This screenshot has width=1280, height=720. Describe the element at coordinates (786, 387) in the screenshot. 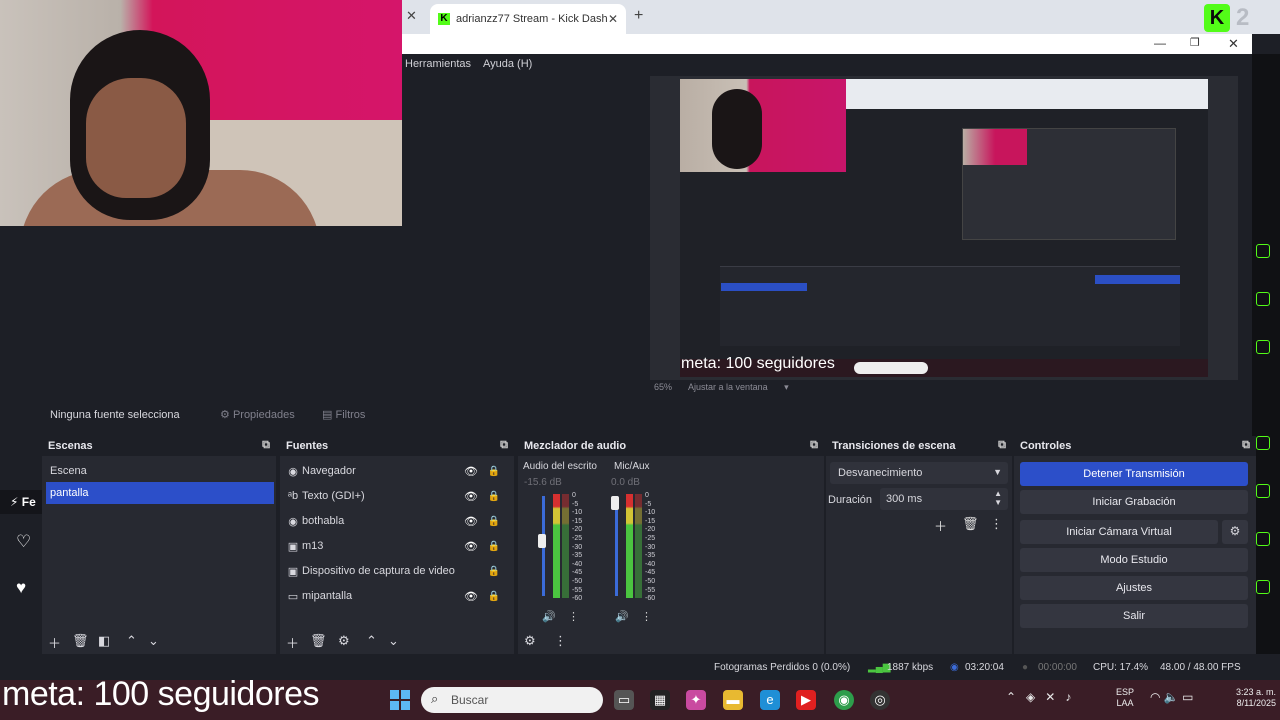

I see `chevron-down-icon: ▾` at that location.